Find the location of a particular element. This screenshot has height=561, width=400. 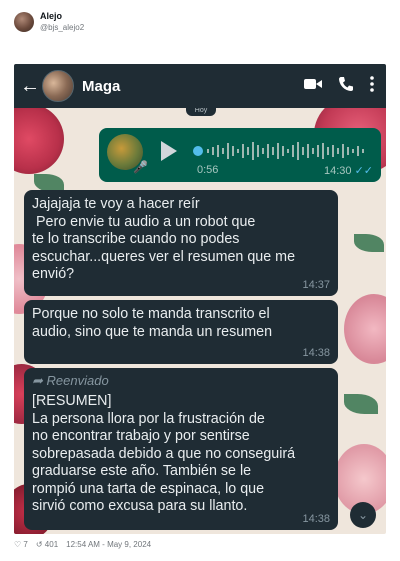

back-button: ← is located at coordinates (31, 86).